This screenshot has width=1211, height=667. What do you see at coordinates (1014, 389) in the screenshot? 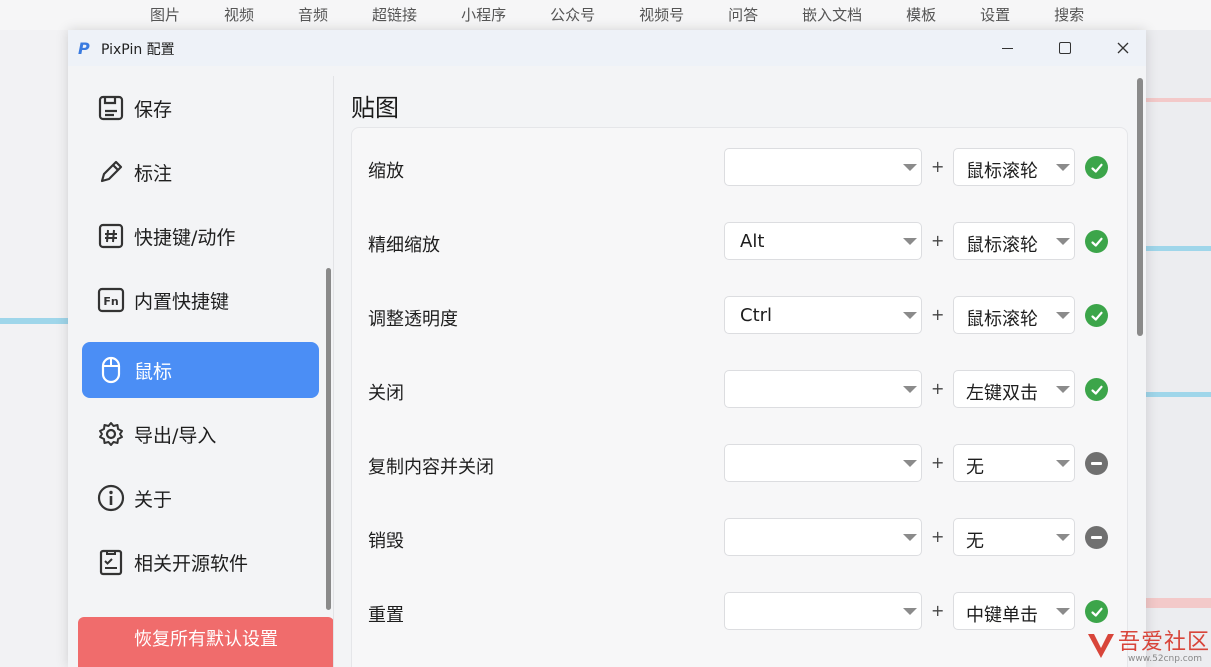
I see `mouse-action-dropdown: 左键双击` at bounding box center [1014, 389].